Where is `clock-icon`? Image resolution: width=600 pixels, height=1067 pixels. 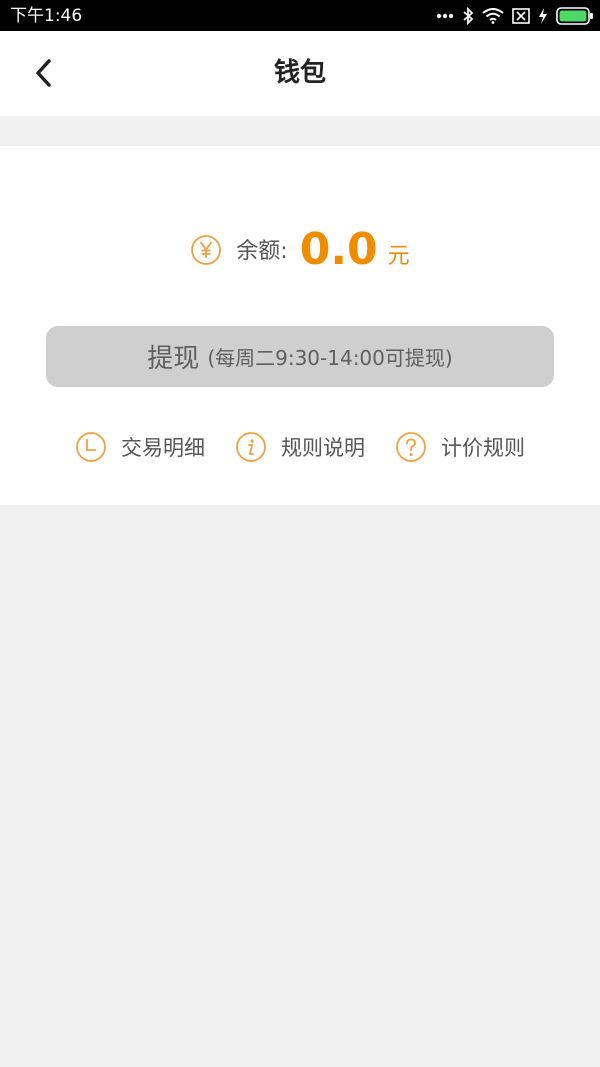 clock-icon is located at coordinates (91, 447).